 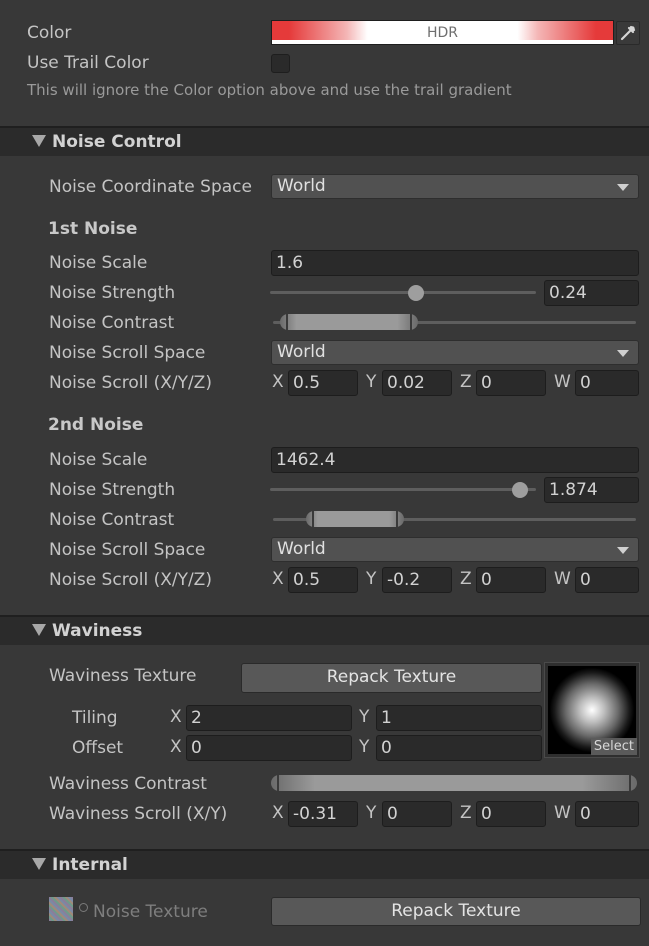 I want to click on noise-control-title: Noise Control, so click(x=117, y=142).